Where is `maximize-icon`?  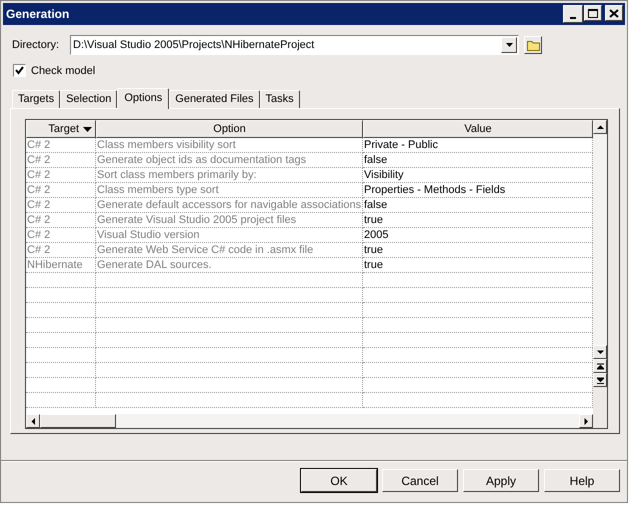 maximize-icon is located at coordinates (593, 13).